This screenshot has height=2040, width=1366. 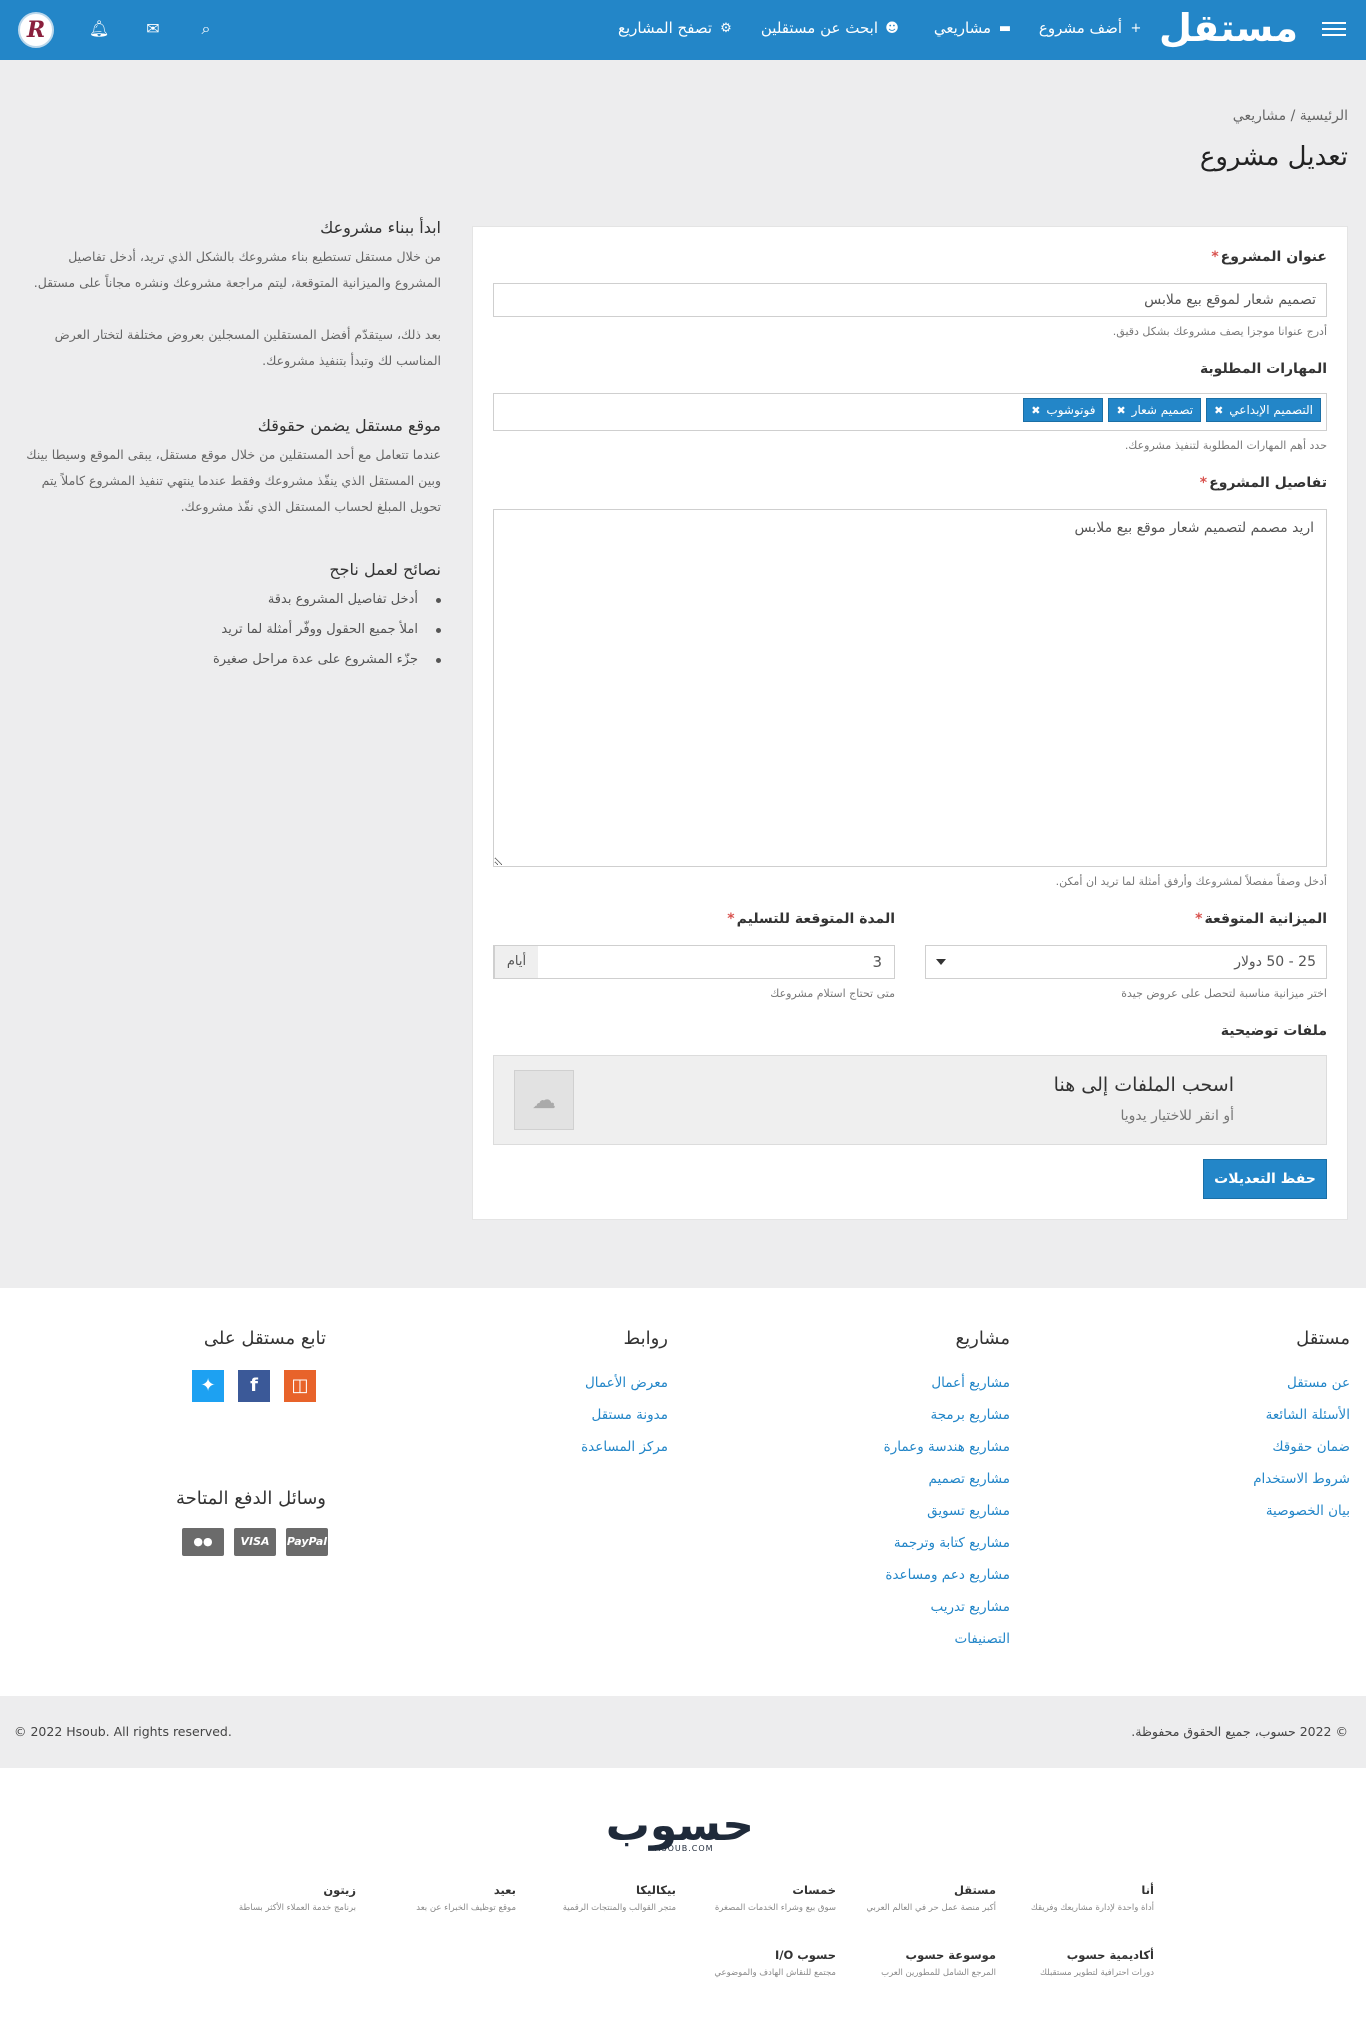 I want to click on footer-col-follow: تابع مستقل على, so click(x=264, y=1338).